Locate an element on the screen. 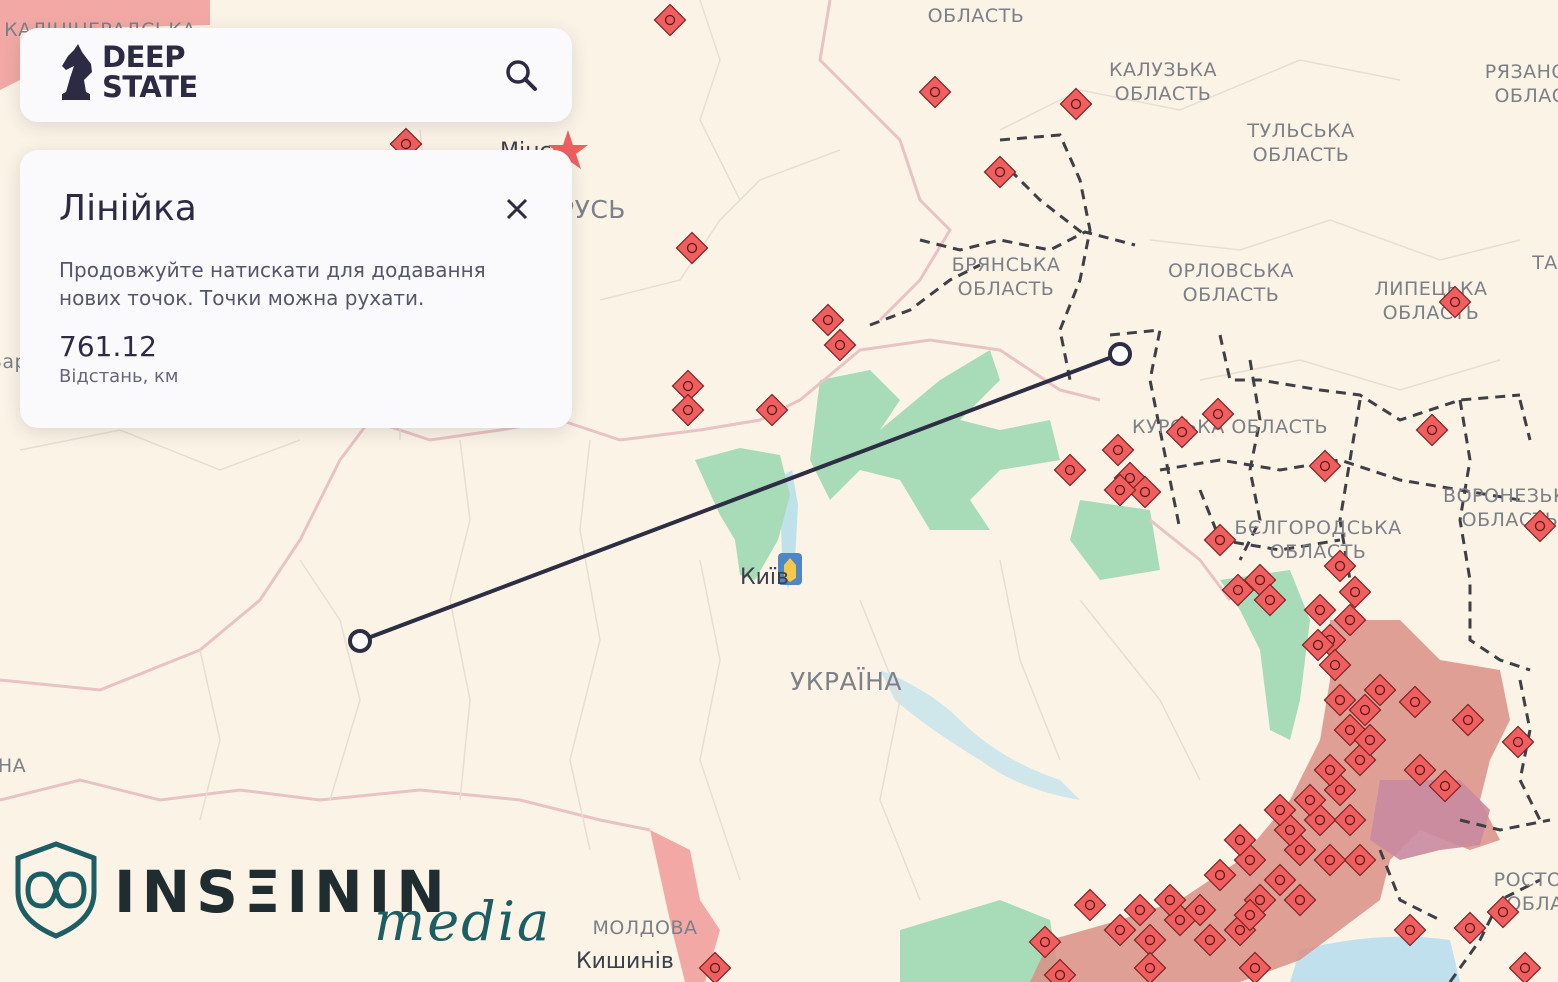 The image size is (1558, 982). label-tulska-1: ТУЛЬСЬКА is located at coordinates (1300, 131).